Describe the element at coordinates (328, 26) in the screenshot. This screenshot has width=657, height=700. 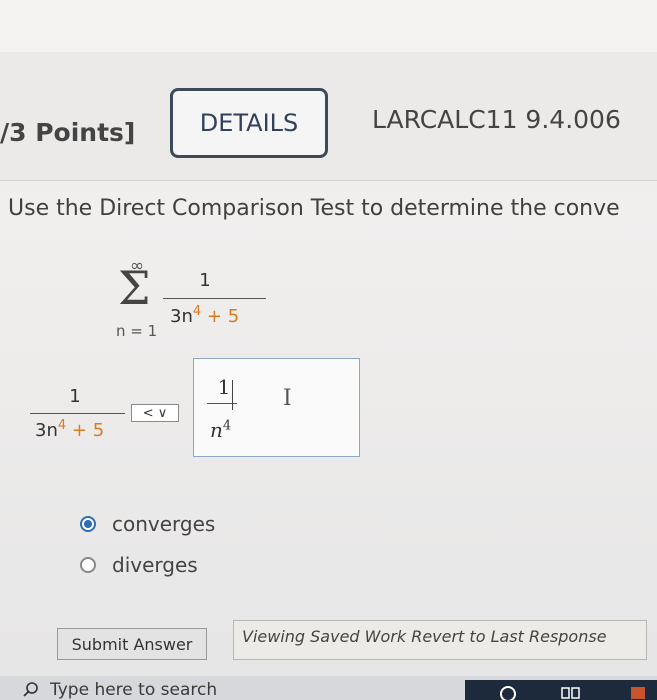
I see `top-strip` at that location.